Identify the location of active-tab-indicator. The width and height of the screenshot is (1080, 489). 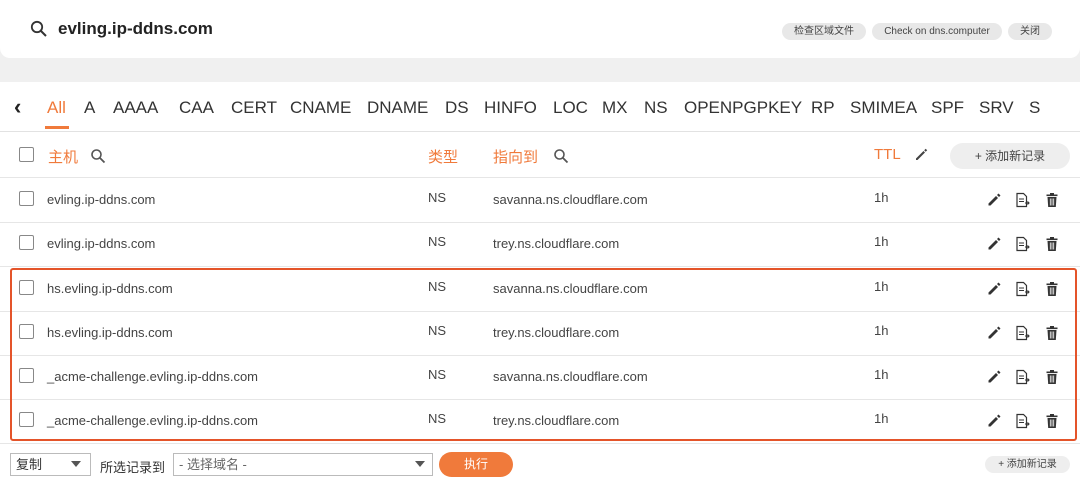
(57, 127).